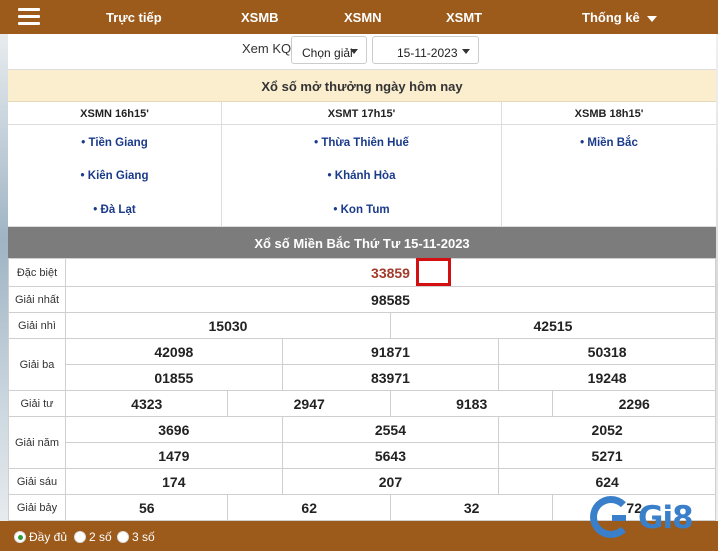 The image size is (718, 551). Describe the element at coordinates (666, 518) in the screenshot. I see `logo-text: Gi8` at that location.